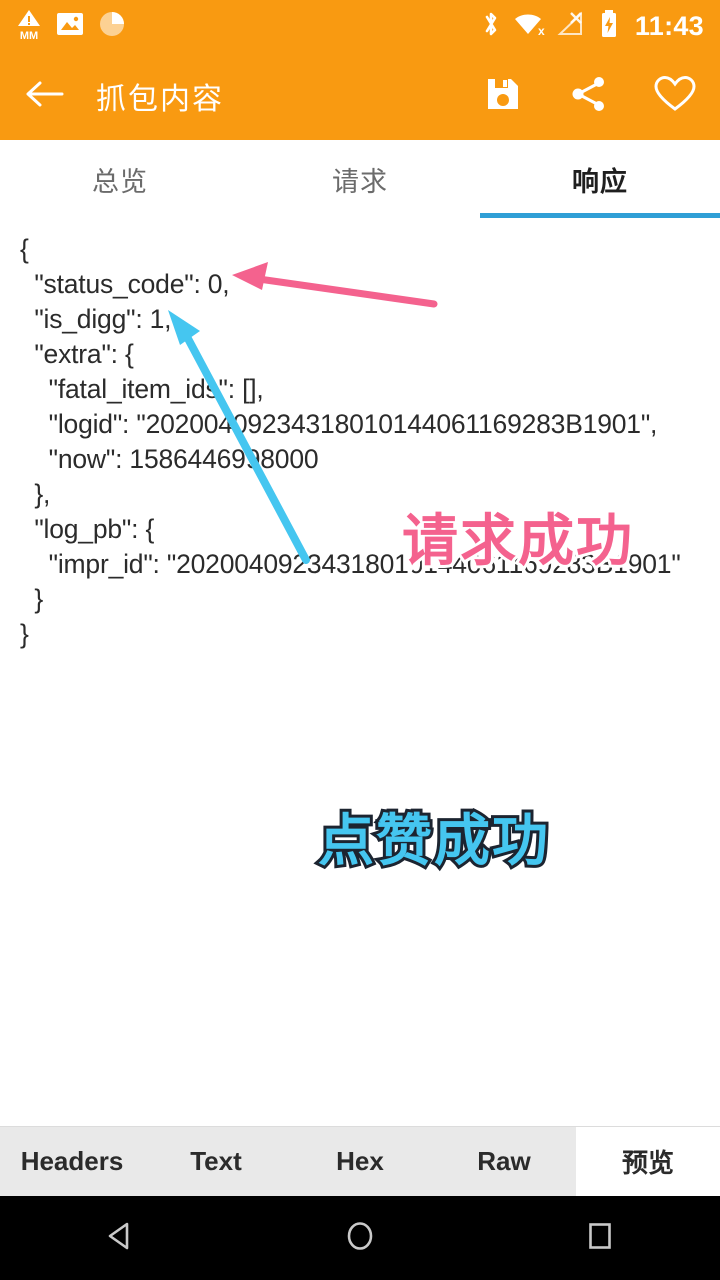 The height and width of the screenshot is (1280, 720). What do you see at coordinates (529, 26) in the screenshot?
I see `wifi-off-icon: x` at bounding box center [529, 26].